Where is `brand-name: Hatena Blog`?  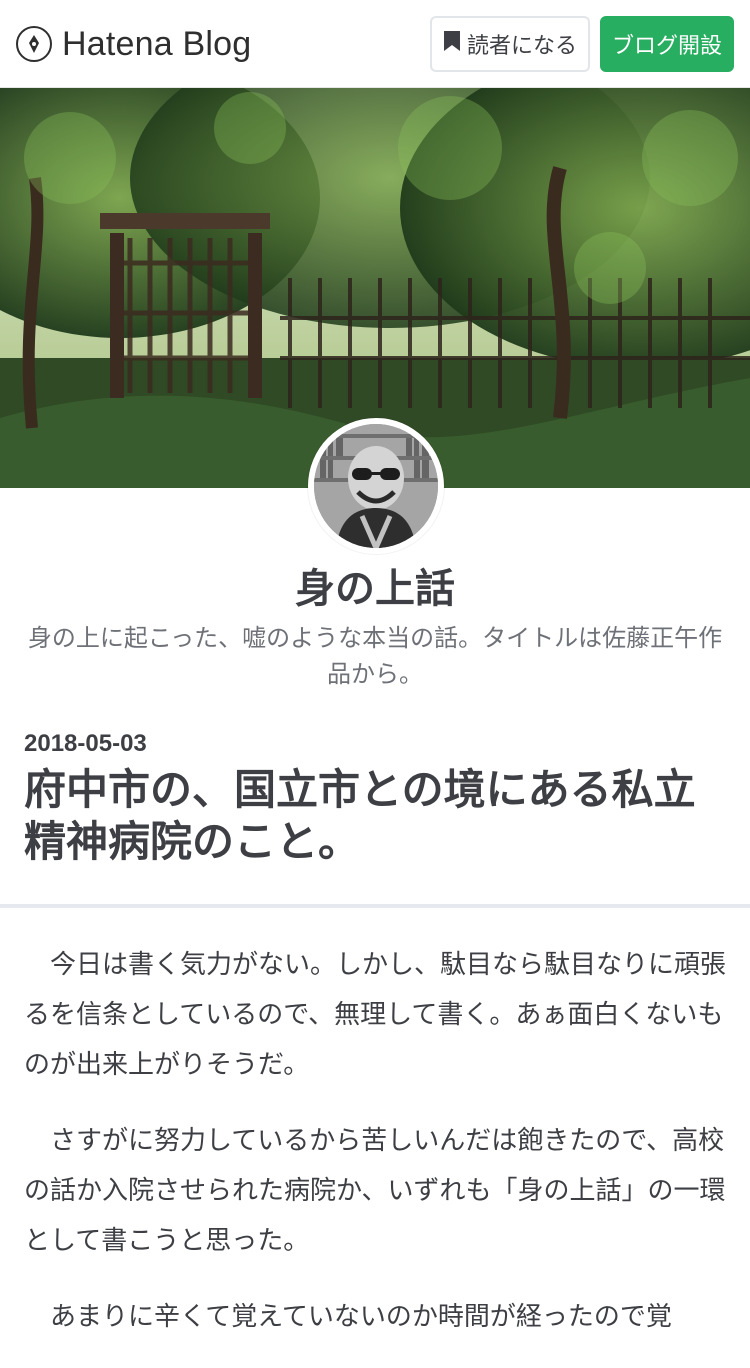 brand-name: Hatena Blog is located at coordinates (157, 43).